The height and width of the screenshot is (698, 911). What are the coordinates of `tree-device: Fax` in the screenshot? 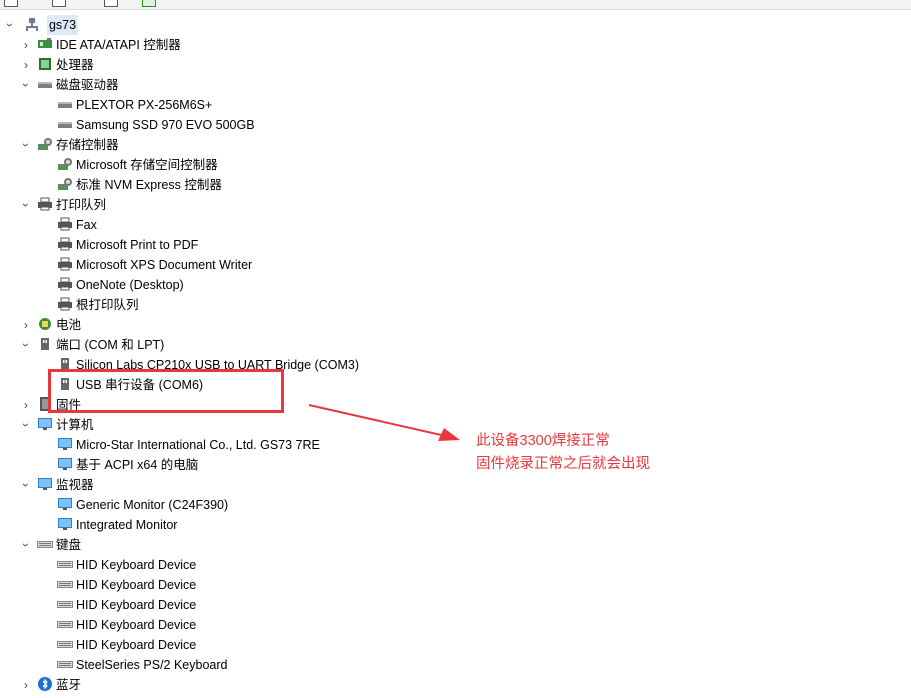 It's located at (455, 225).